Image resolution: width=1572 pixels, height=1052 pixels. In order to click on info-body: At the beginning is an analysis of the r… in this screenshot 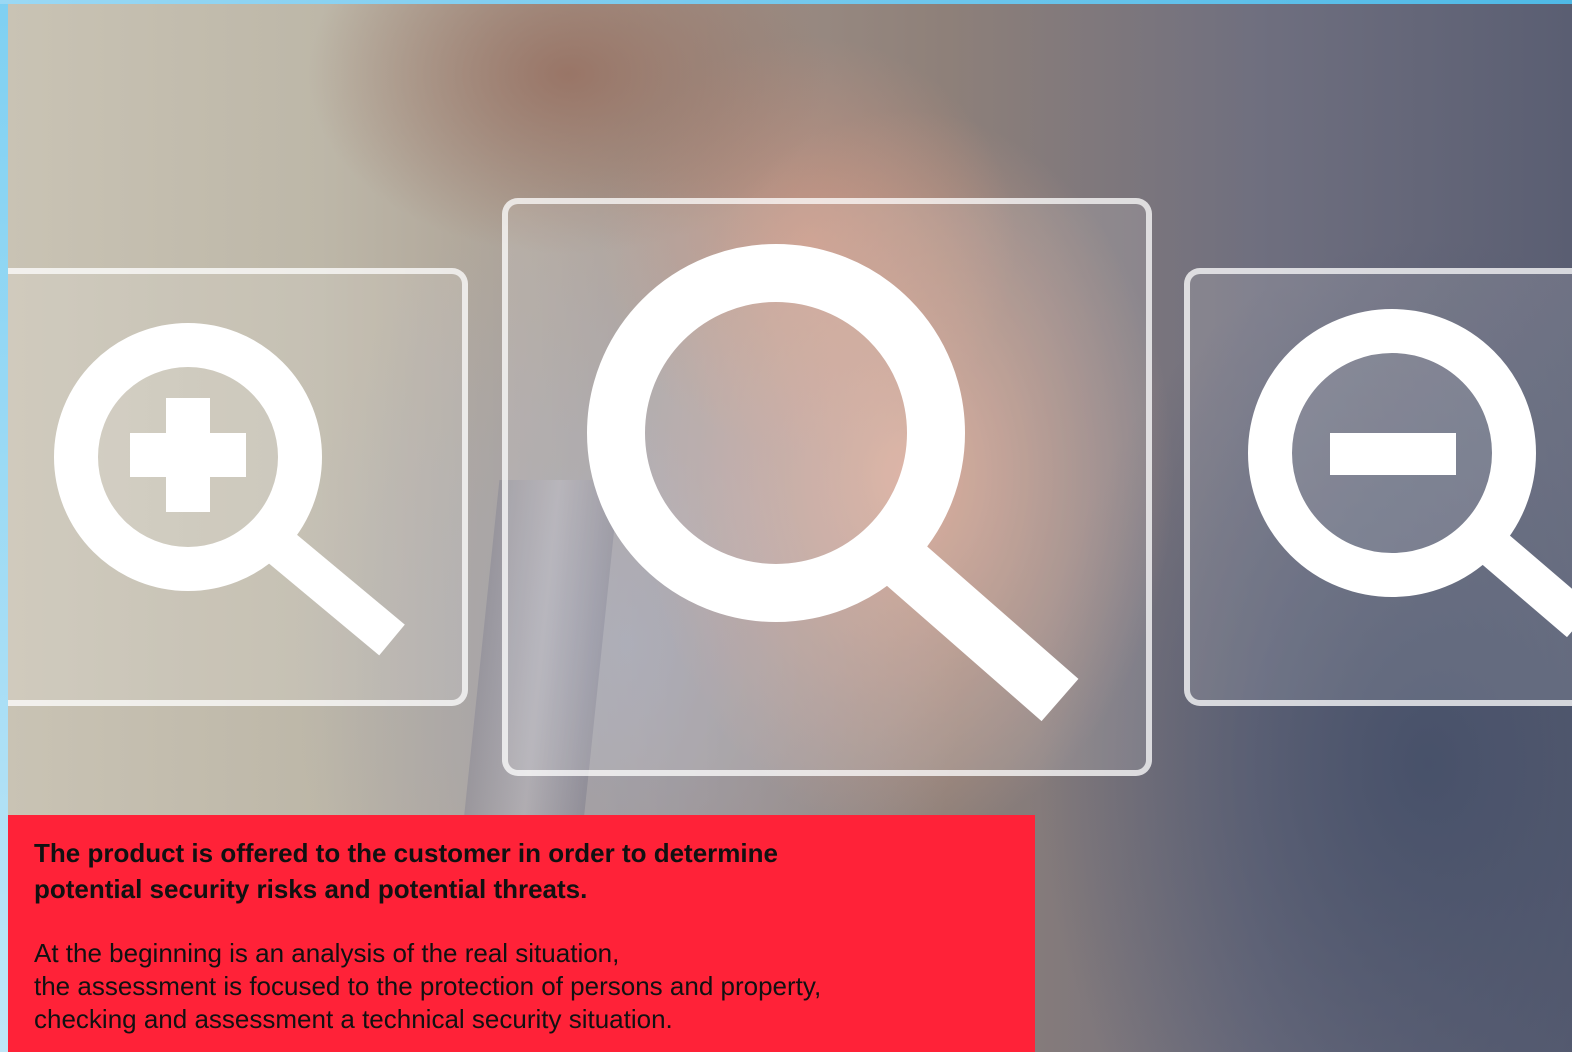, I will do `click(522, 986)`.